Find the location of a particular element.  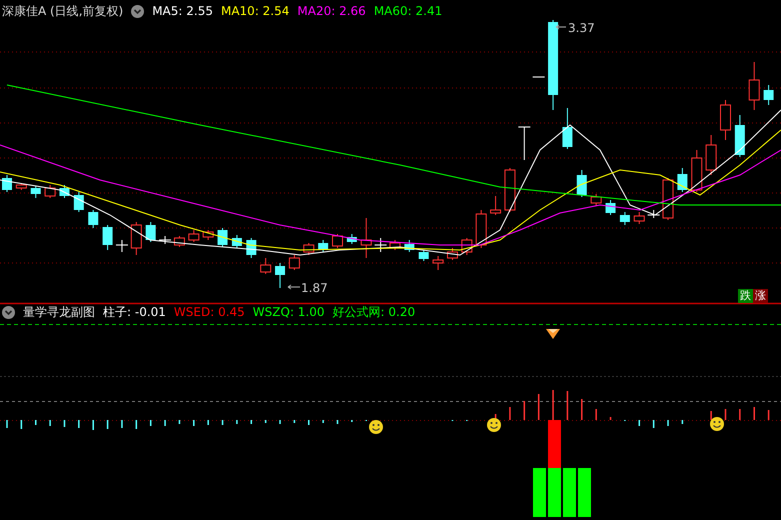

indicator-value: MA5: 2.55 is located at coordinates (182, 11).